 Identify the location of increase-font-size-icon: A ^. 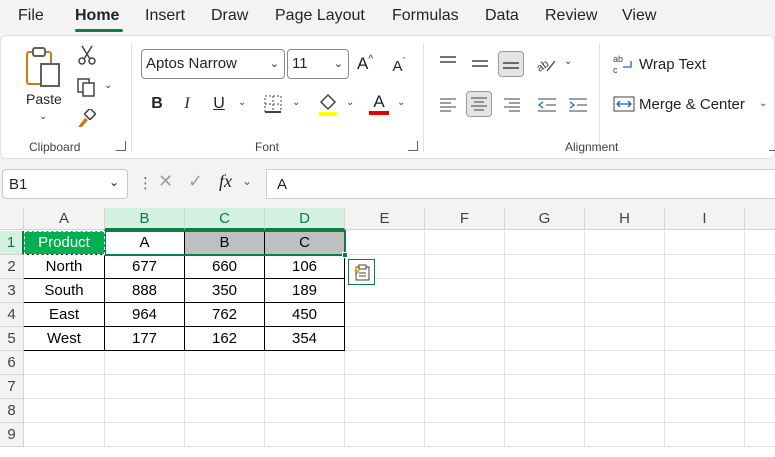
(365, 64).